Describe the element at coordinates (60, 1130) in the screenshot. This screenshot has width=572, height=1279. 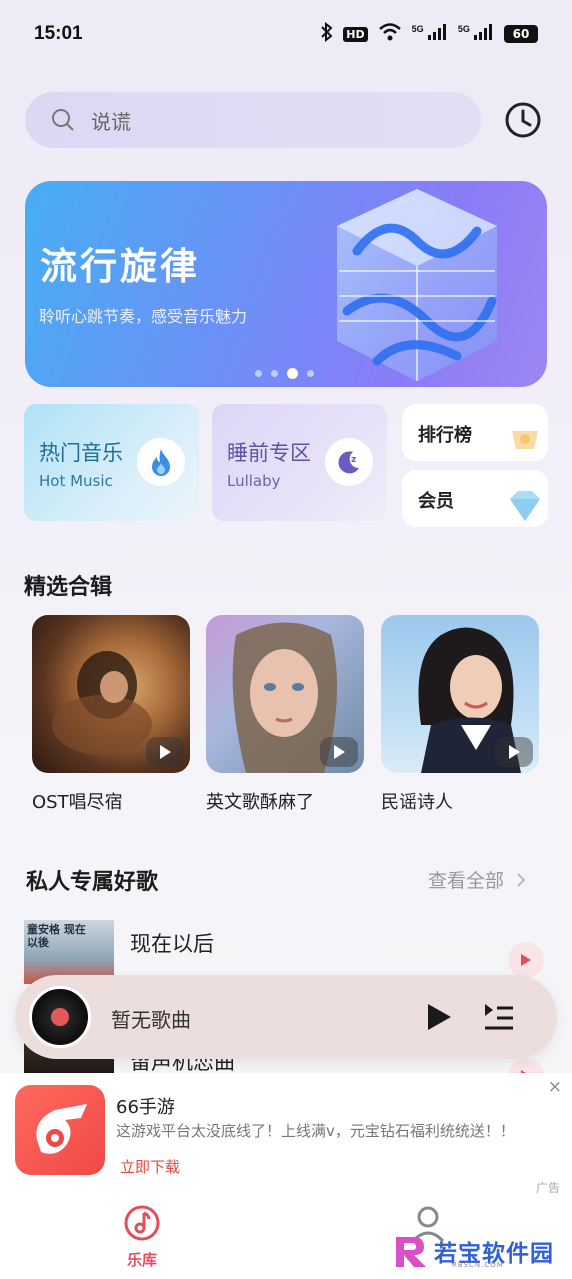
I see `ad-app-logo` at that location.